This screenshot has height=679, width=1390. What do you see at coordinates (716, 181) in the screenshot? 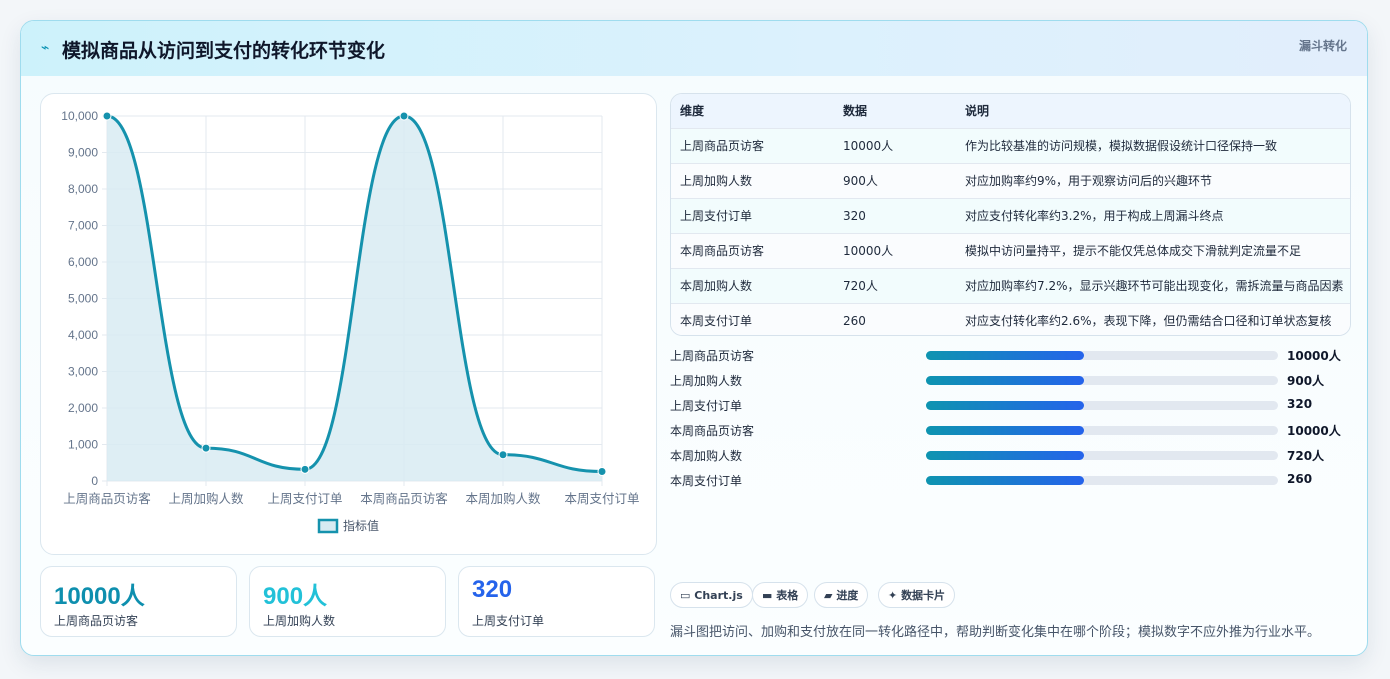
I see `cell-dimension: 上周加购人数` at bounding box center [716, 181].